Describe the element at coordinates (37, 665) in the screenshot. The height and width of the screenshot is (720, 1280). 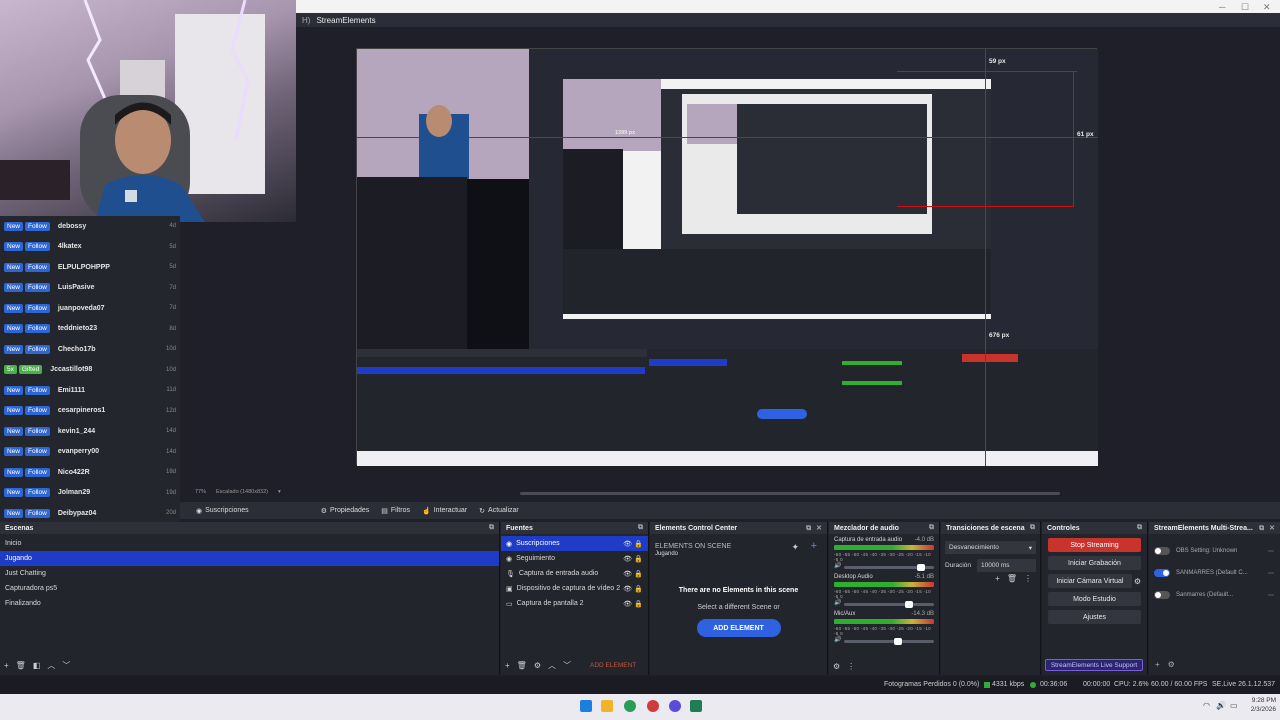
I see `filter-icon: ◧` at that location.